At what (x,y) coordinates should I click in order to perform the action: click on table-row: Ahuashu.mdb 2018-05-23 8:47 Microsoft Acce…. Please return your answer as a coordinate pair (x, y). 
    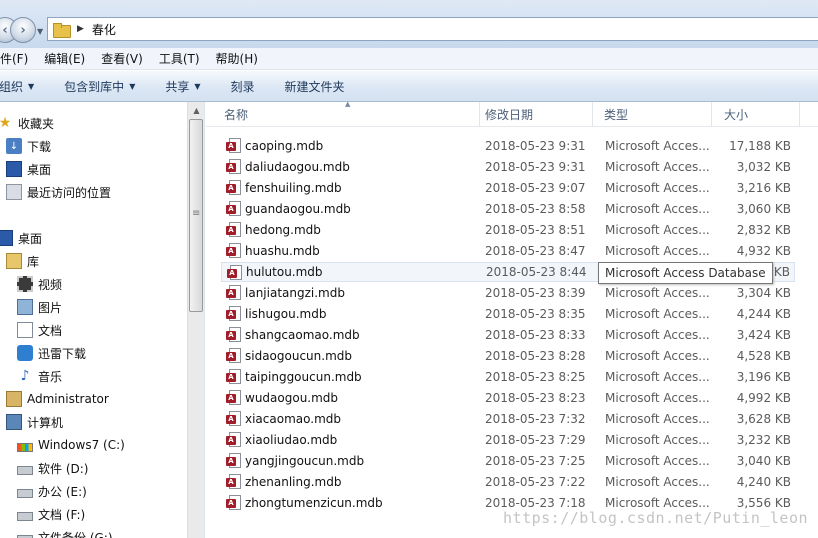
    Looking at the image, I should click on (508, 251).